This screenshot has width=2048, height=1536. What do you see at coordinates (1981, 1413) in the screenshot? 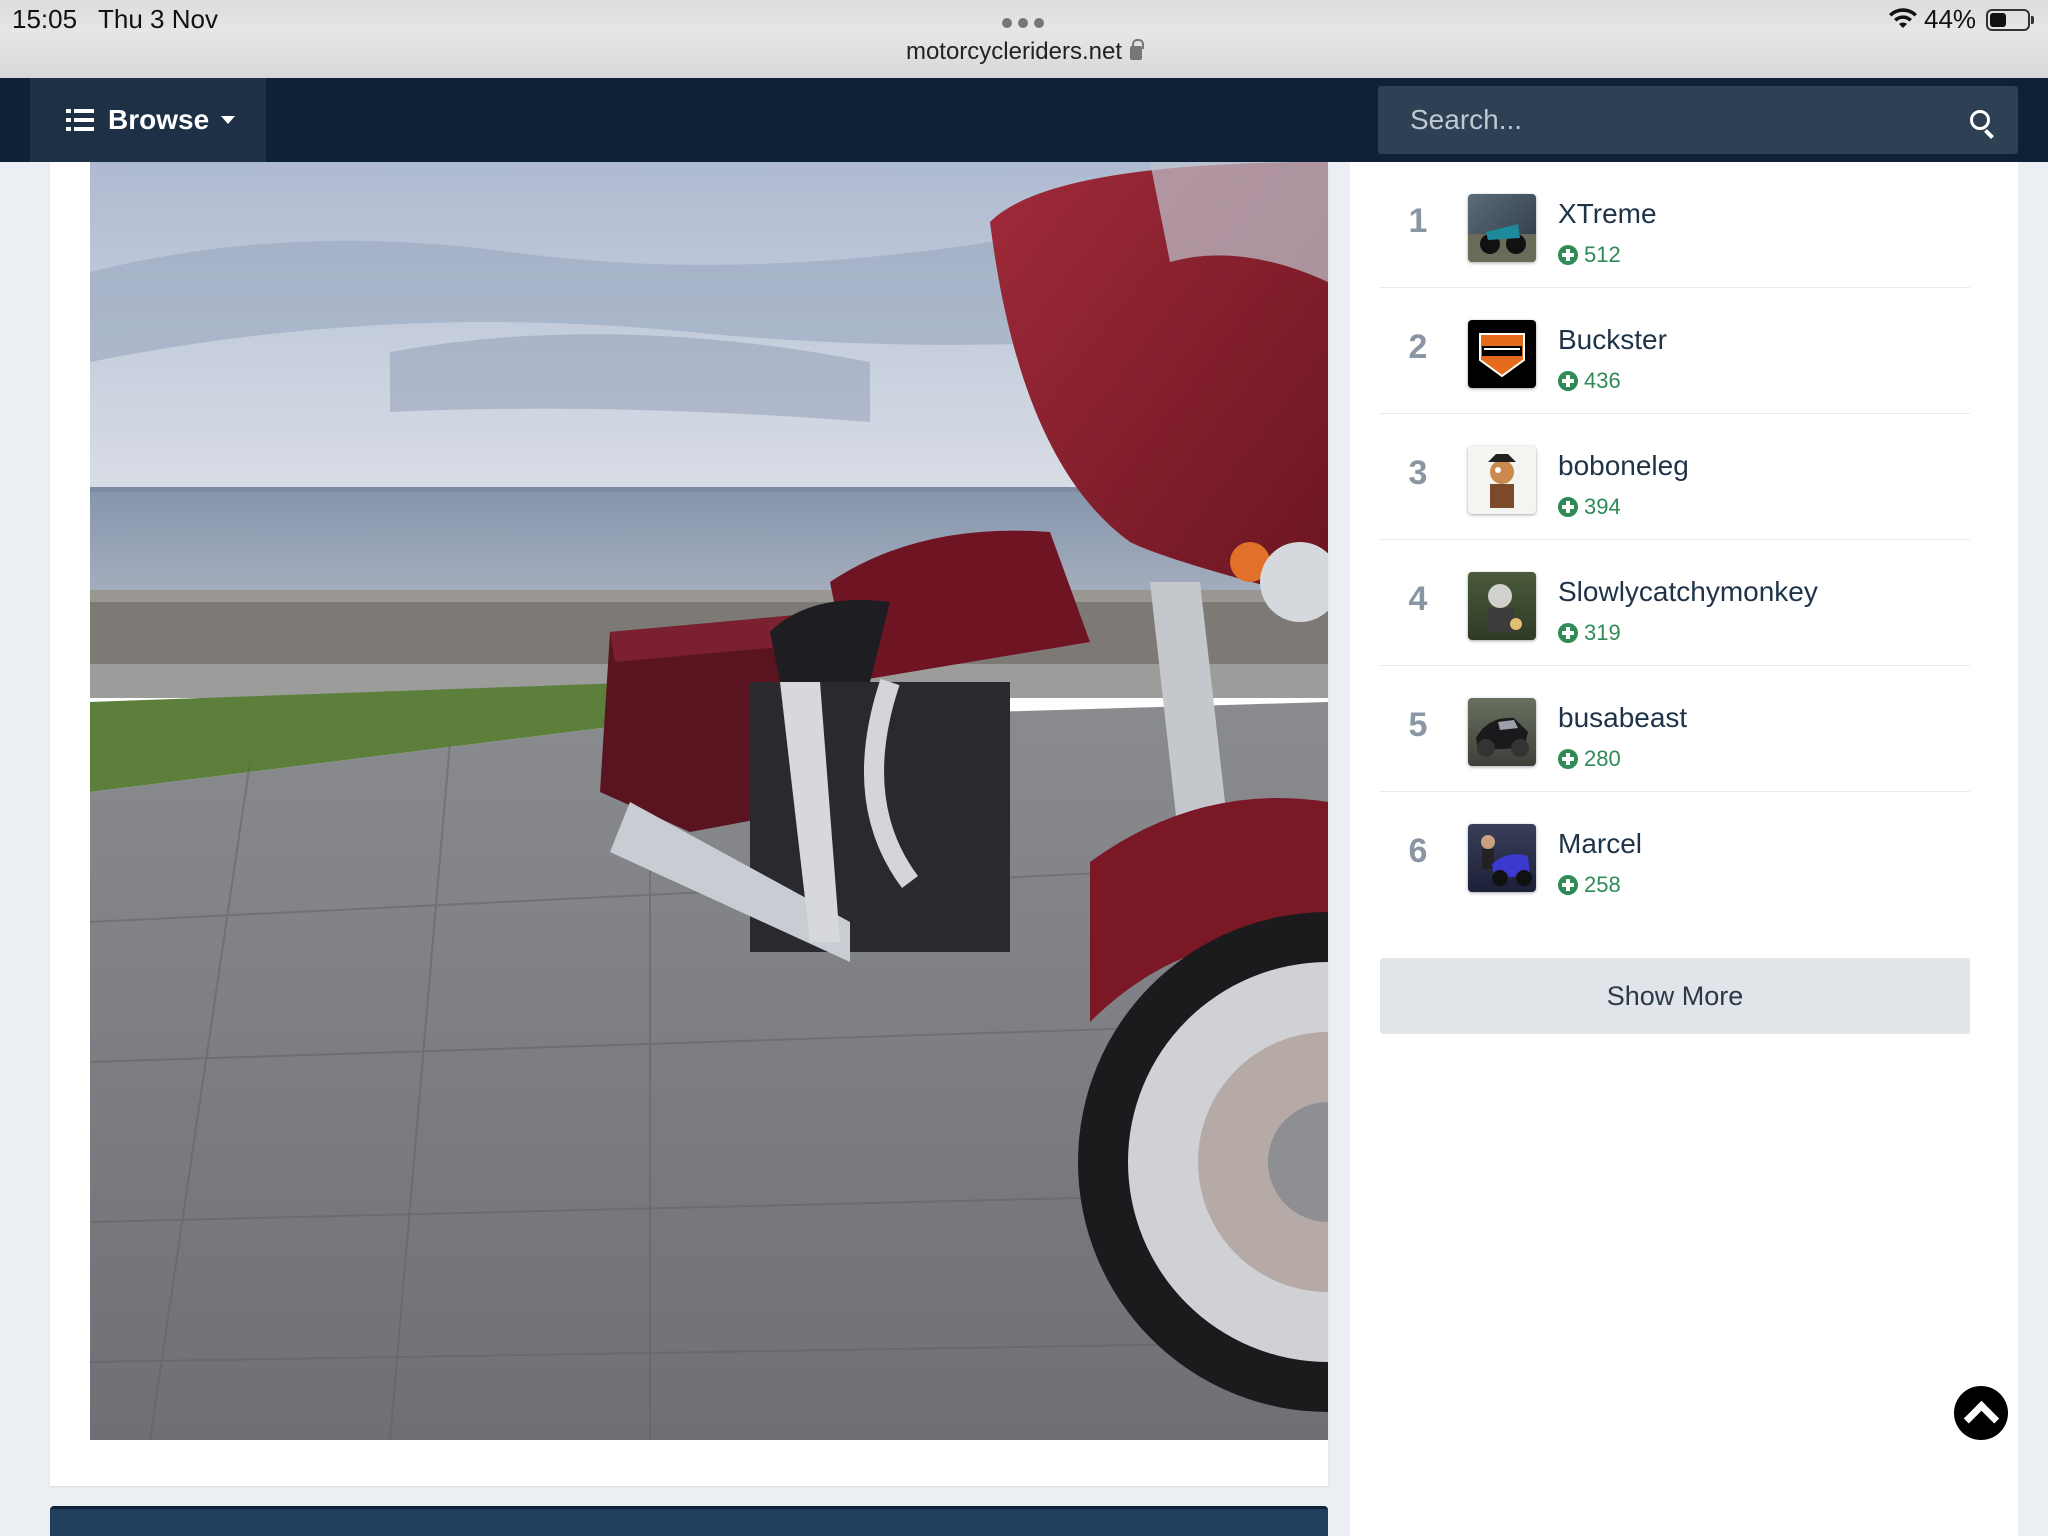
I see `arrow-up-icon` at bounding box center [1981, 1413].